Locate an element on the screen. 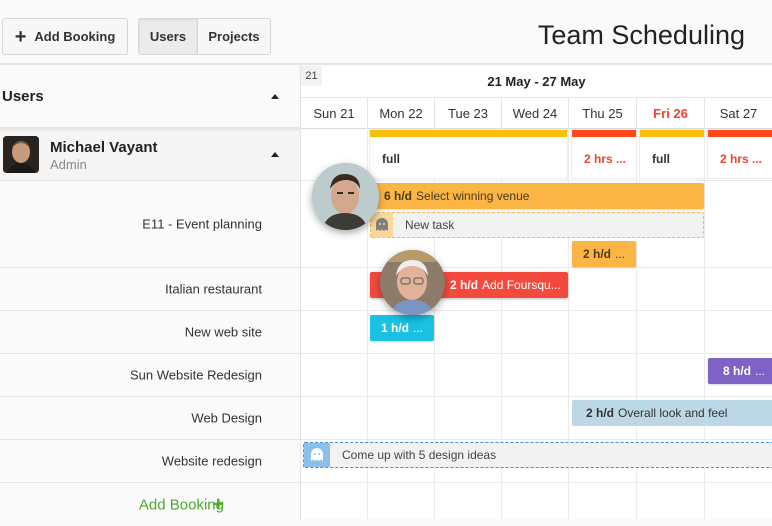 The width and height of the screenshot is (772, 526). project-name: Web Design is located at coordinates (226, 418).